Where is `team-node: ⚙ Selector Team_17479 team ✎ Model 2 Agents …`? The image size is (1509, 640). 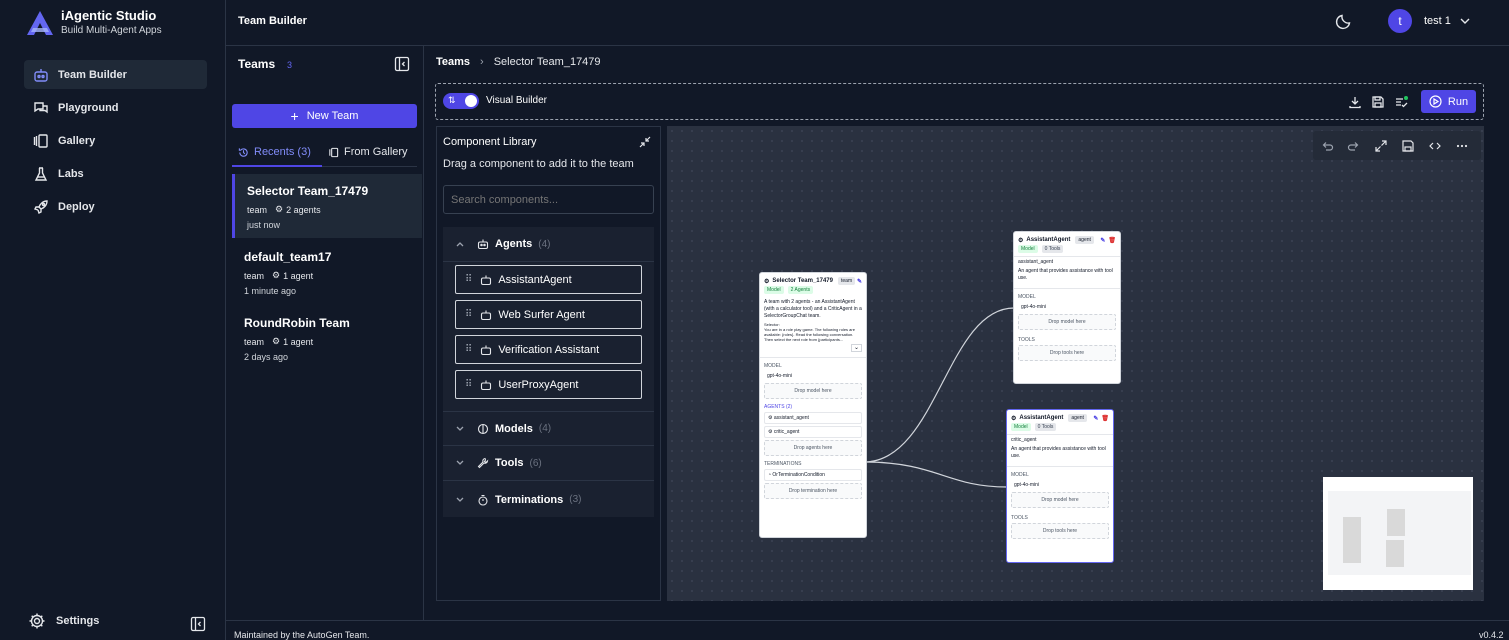 team-node: ⚙ Selector Team_17479 team ✎ Model 2 Agents … is located at coordinates (813, 405).